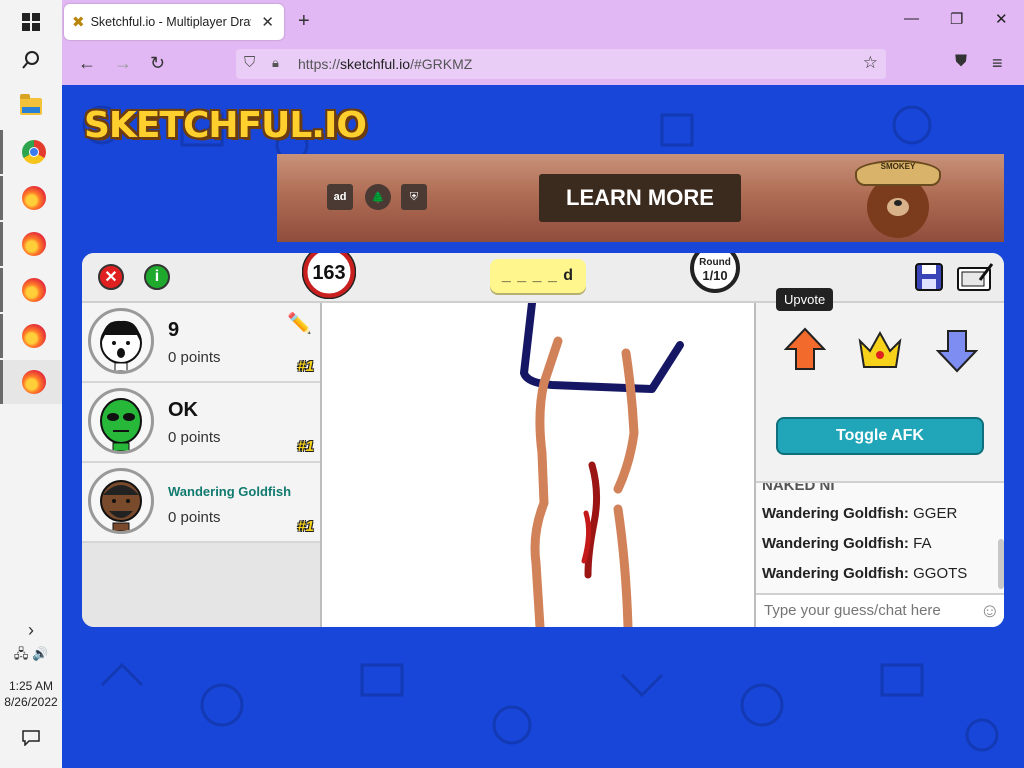 The image size is (1024, 768). Describe the element at coordinates (31, 686) in the screenshot. I see `clock-time: 1:25 AM` at that location.